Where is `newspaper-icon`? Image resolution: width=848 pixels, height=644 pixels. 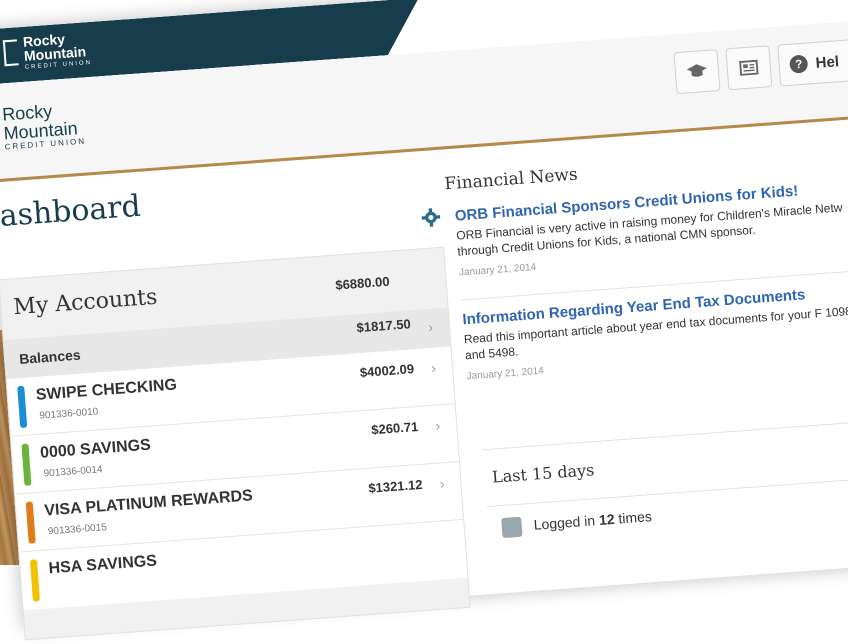 newspaper-icon is located at coordinates (749, 68).